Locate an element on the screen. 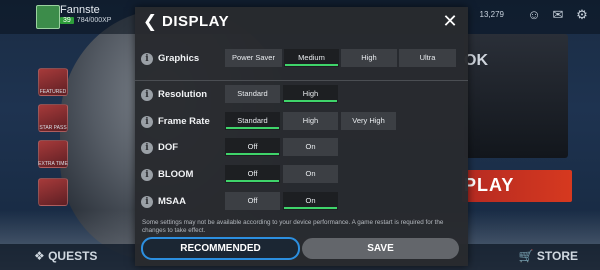  dof-option-on: On is located at coordinates (310, 147).